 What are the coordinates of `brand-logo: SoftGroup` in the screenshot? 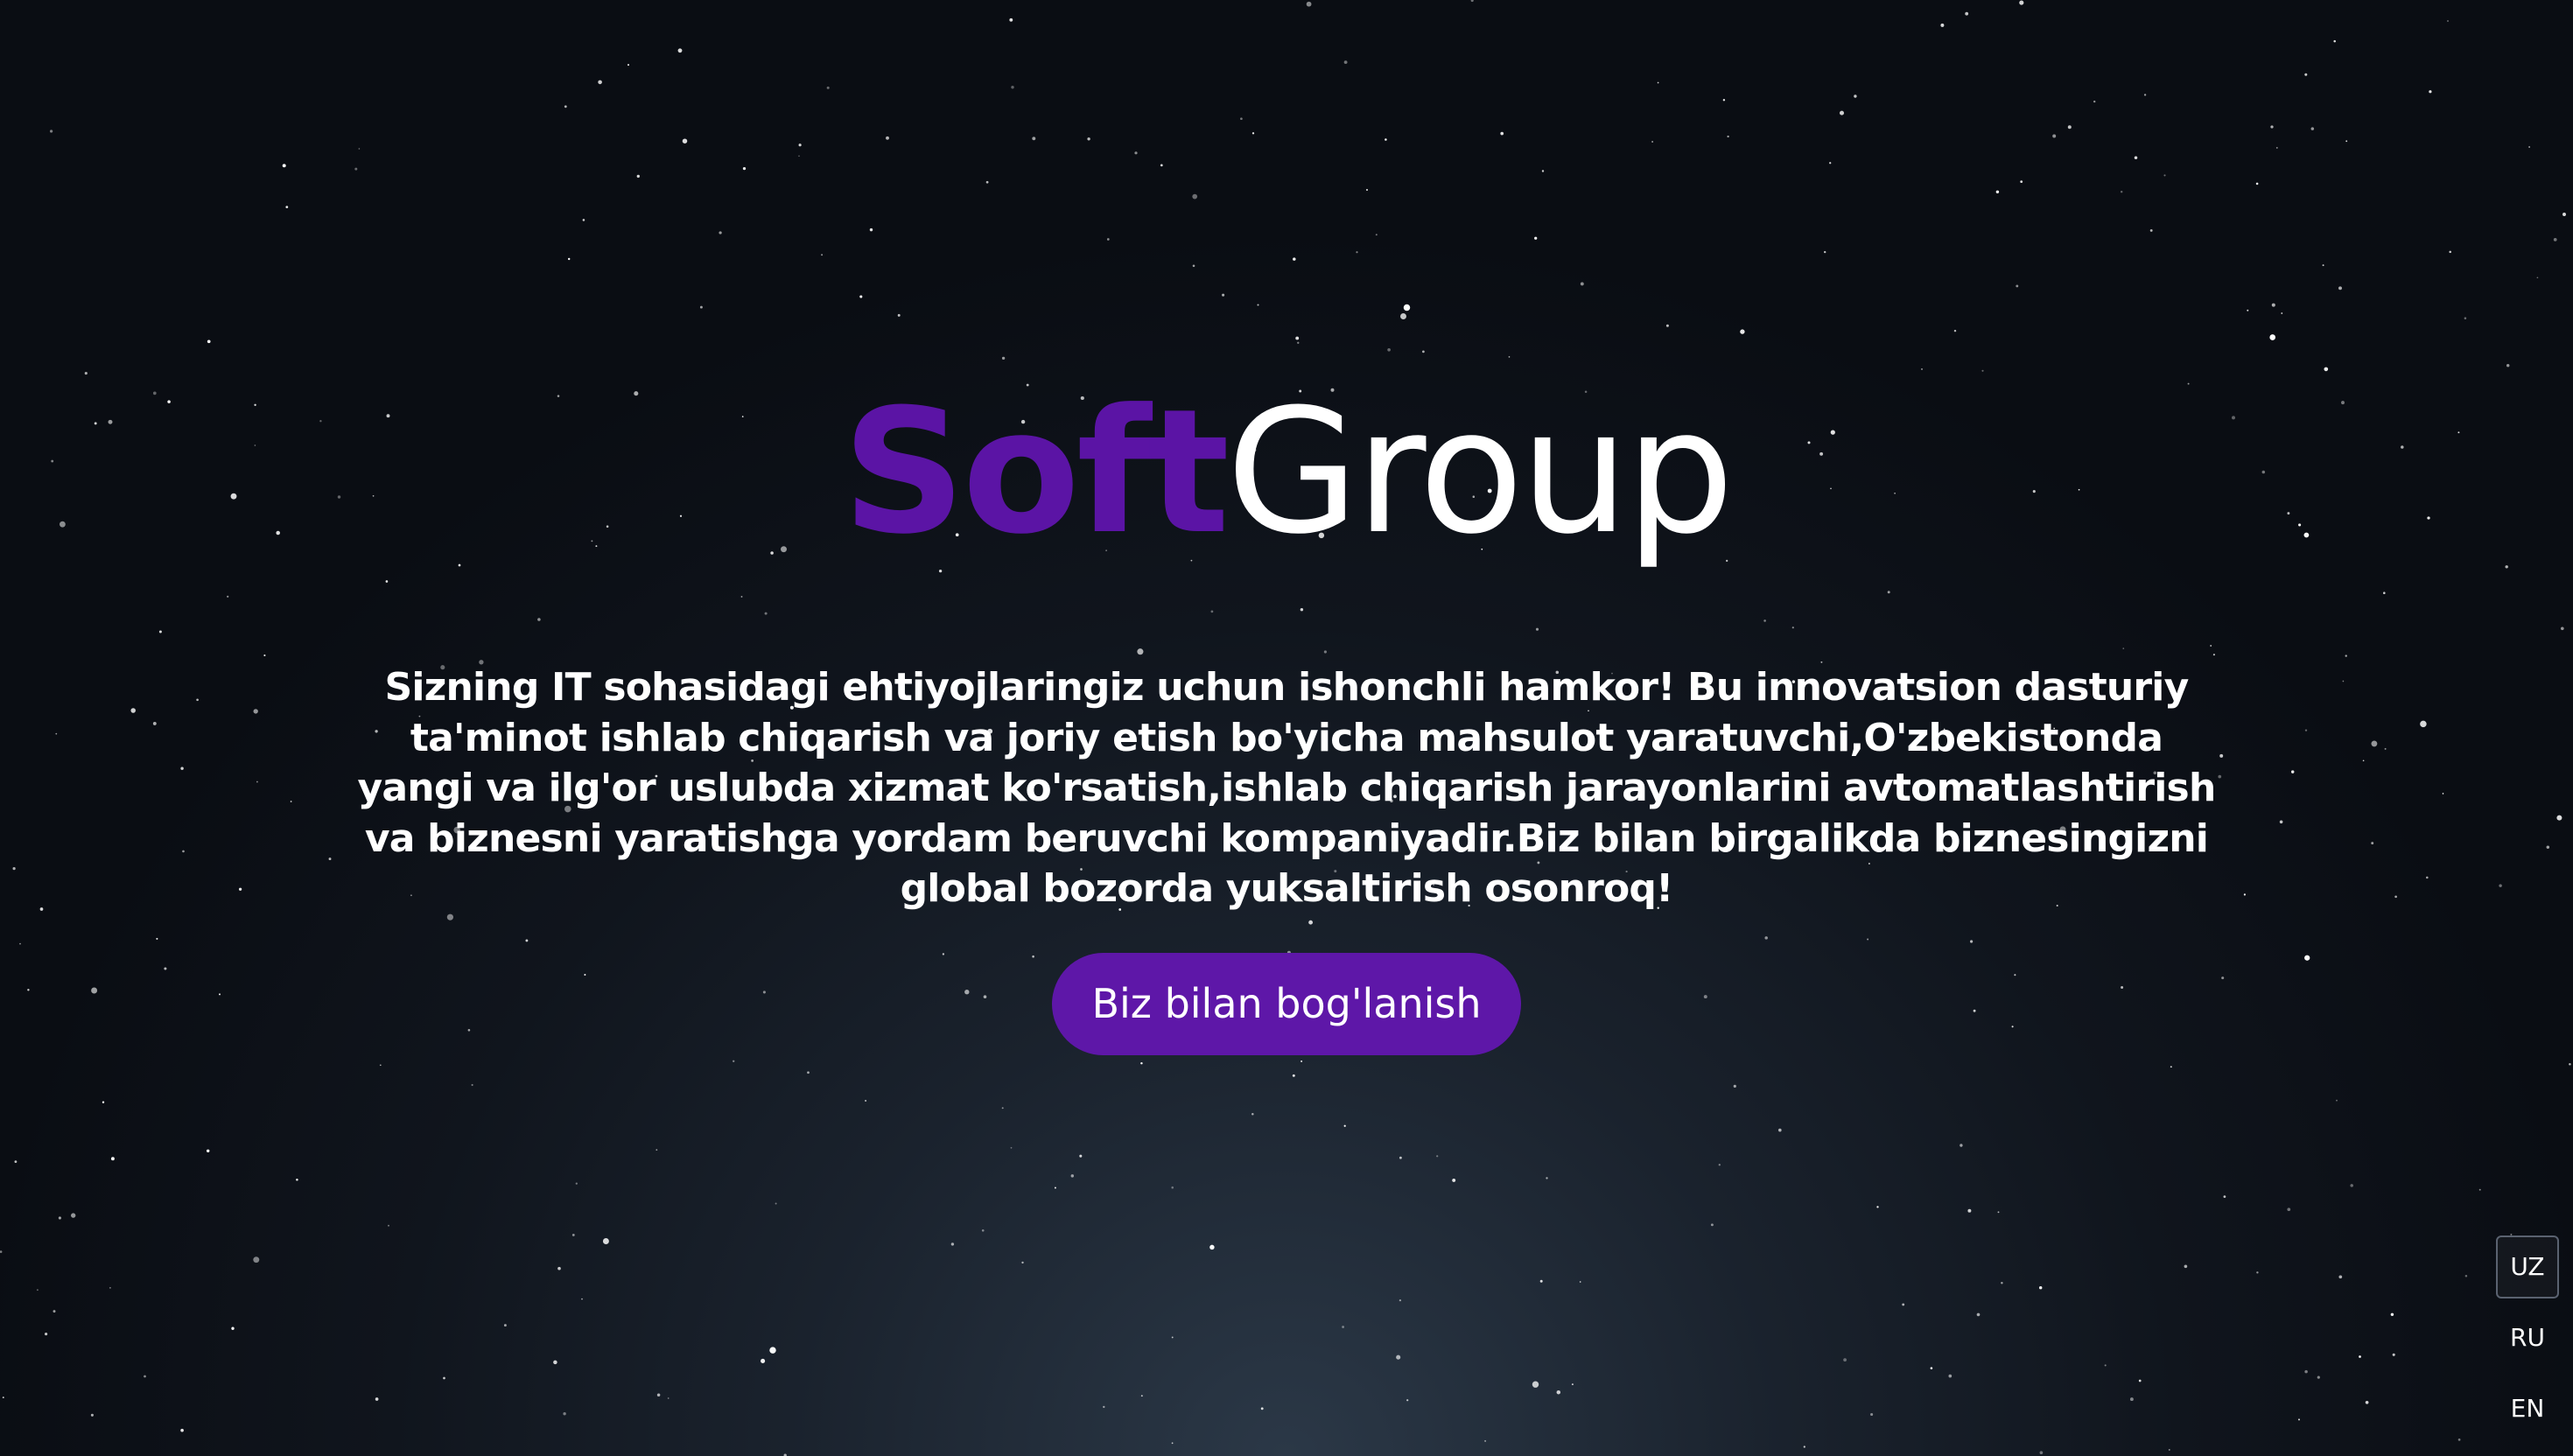 It's located at (1286, 472).